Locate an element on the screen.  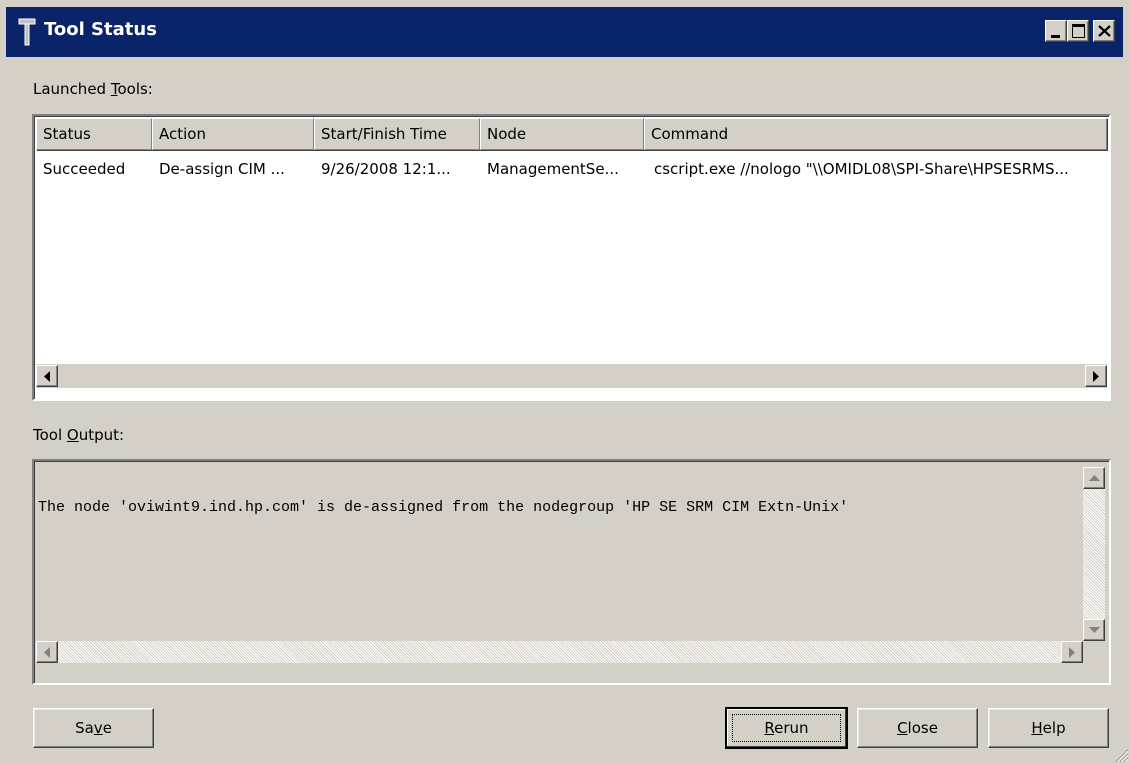
focus-rectangle is located at coordinates (786, 728).